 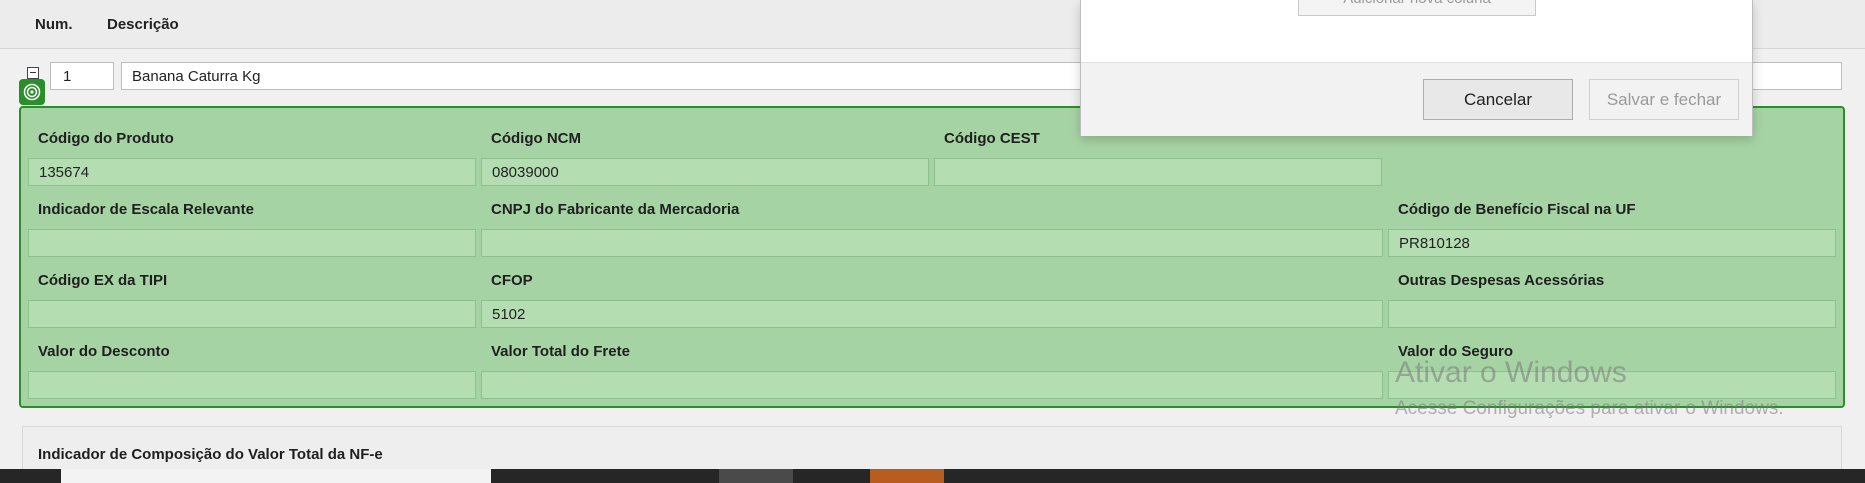 I want to click on codigo-beneficio-input: PR810128, so click(x=1612, y=243).